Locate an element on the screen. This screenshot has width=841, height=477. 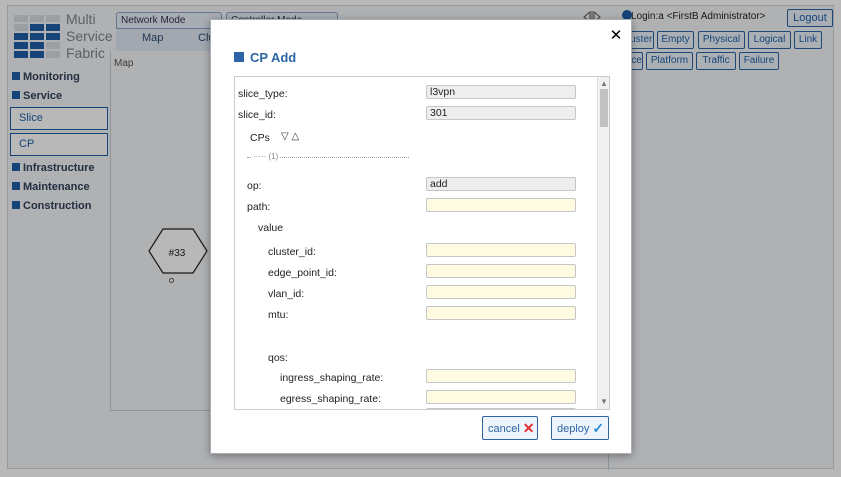
close-icon: ✕ is located at coordinates (616, 35).